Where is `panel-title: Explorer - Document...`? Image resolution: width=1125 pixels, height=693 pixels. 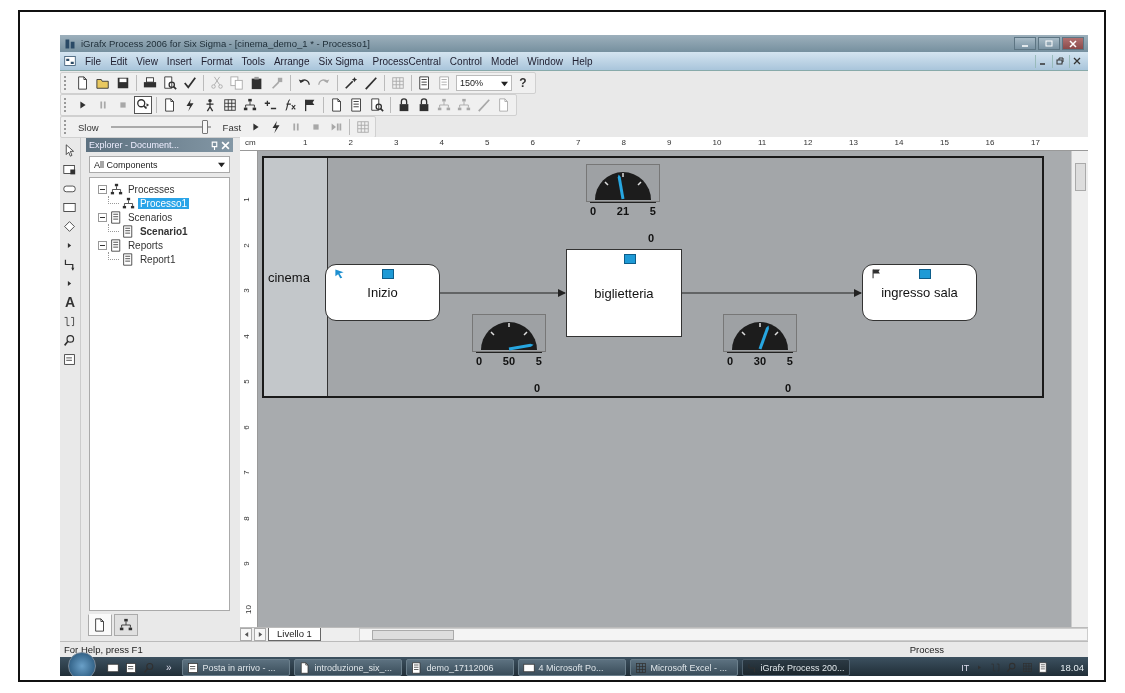 panel-title: Explorer - Document... is located at coordinates (133, 145).